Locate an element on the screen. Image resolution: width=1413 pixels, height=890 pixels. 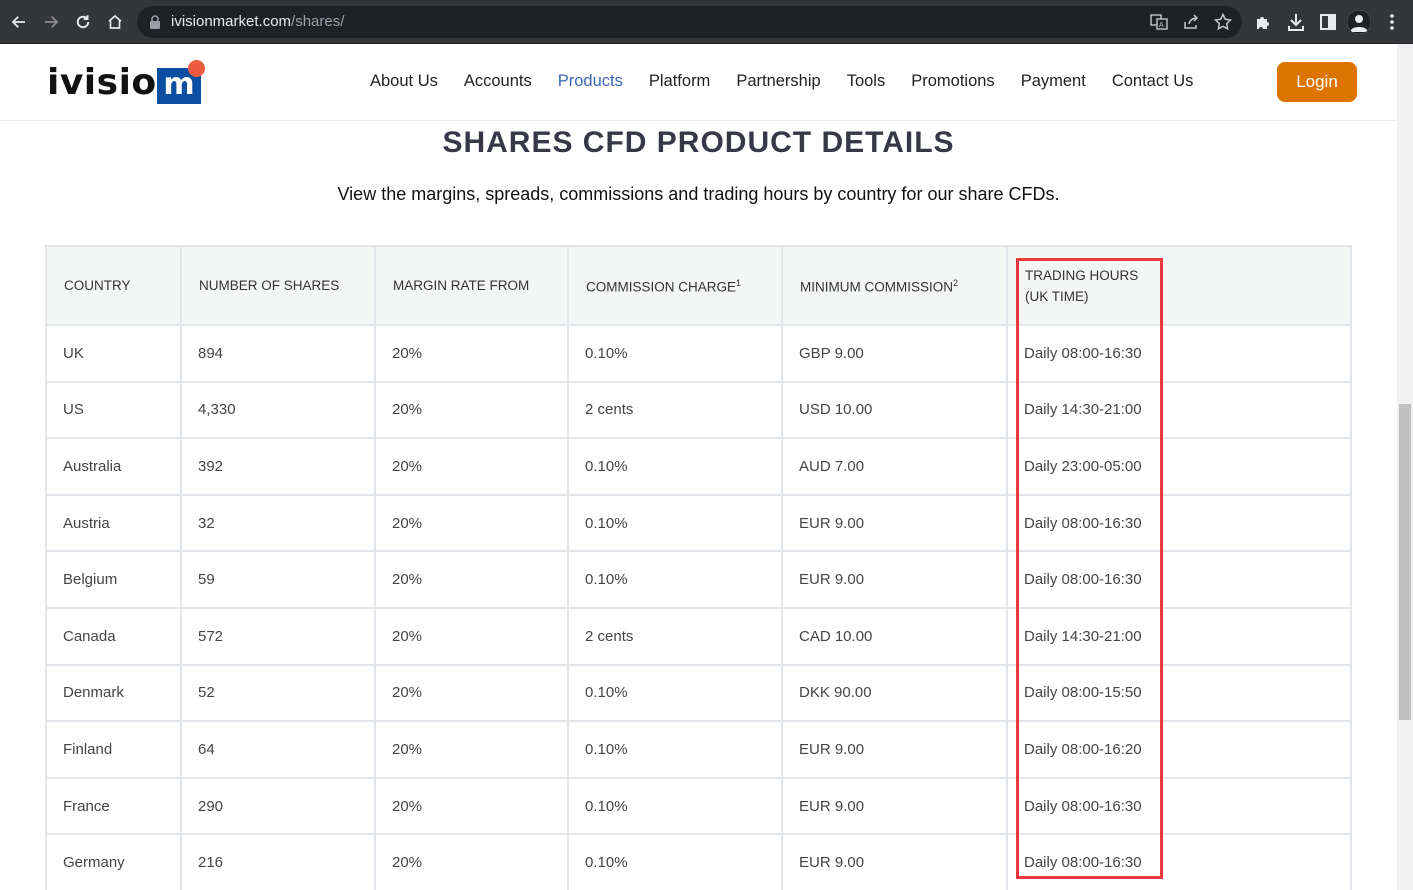
cell-country: Finland is located at coordinates (113, 749).